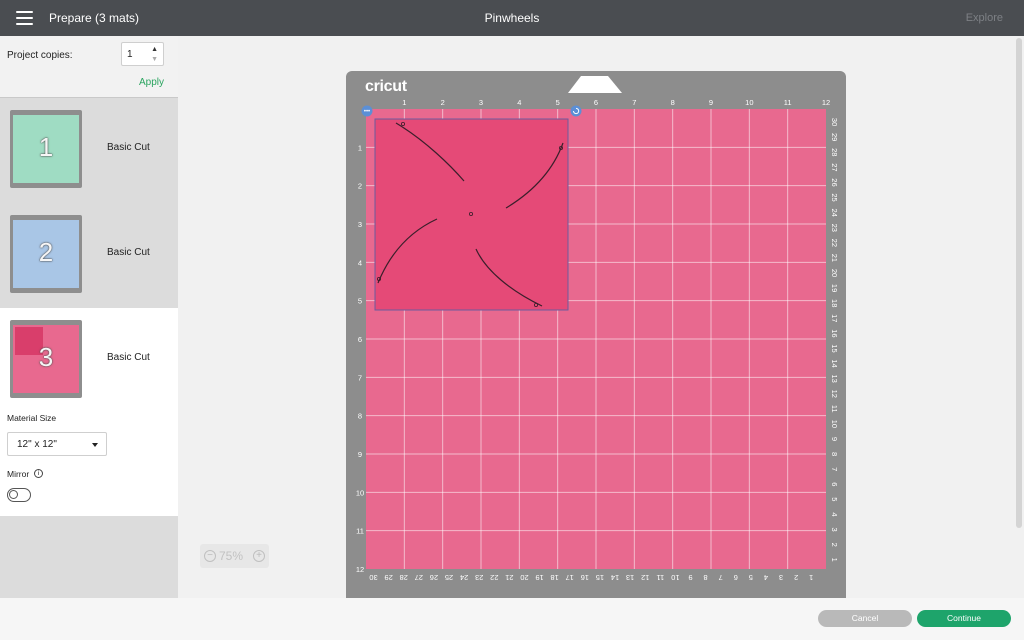 This screenshot has height=640, width=1024. Describe the element at coordinates (834, 212) in the screenshot. I see `right-ruler-label: 24` at that location.